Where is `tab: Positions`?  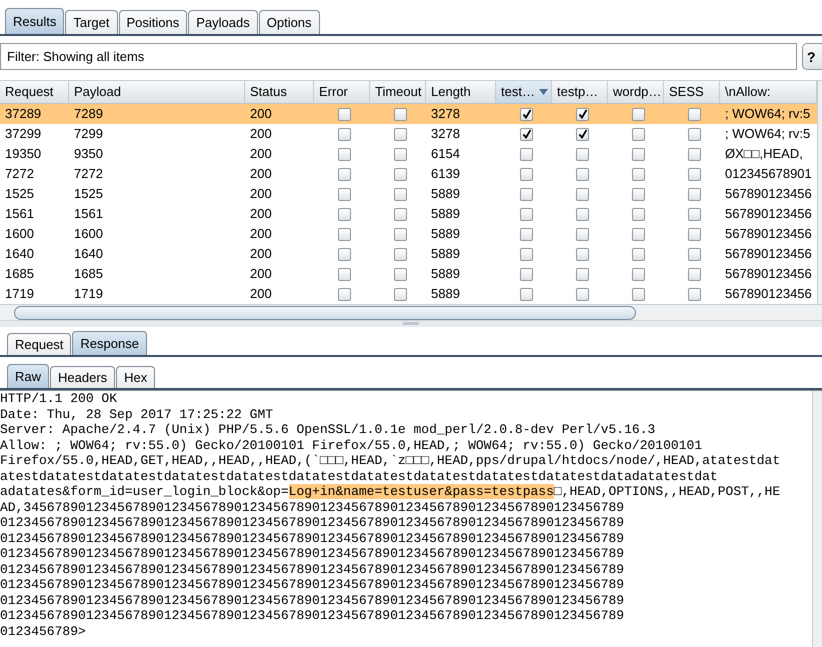 tab: Positions is located at coordinates (153, 22).